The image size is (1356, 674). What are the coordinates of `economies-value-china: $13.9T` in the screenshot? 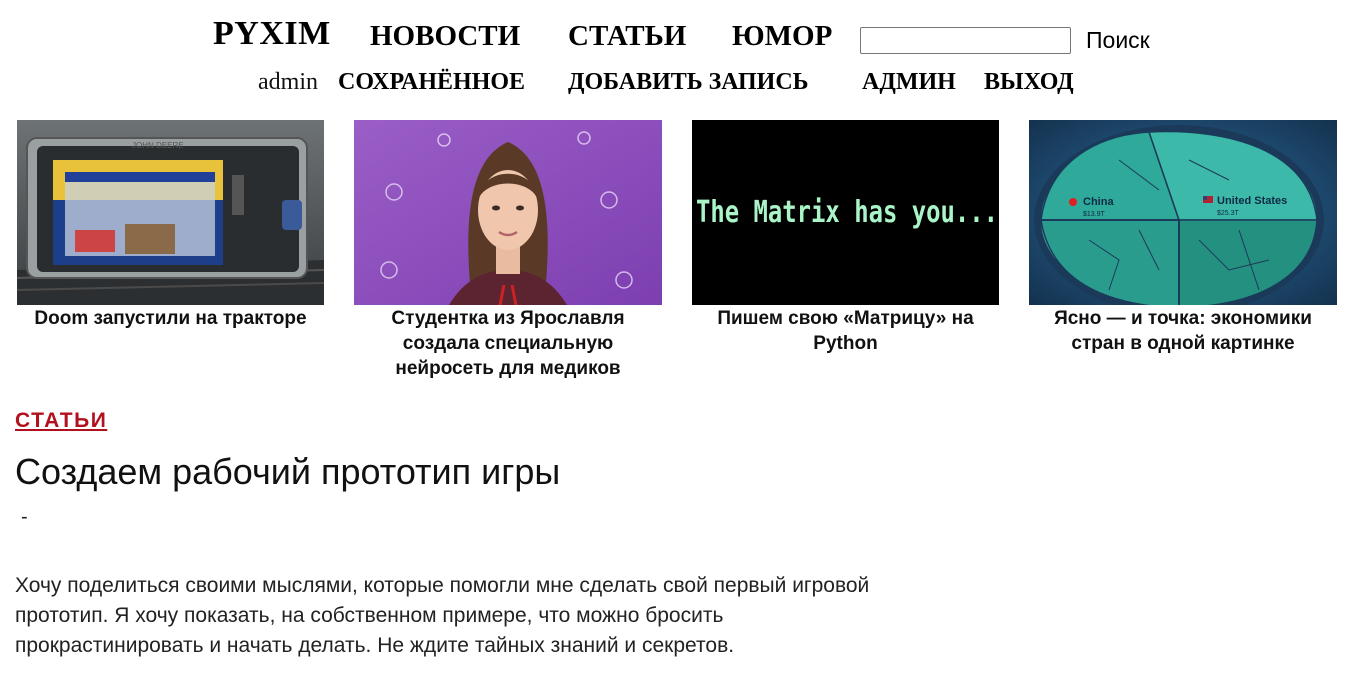 It's located at (1094, 214).